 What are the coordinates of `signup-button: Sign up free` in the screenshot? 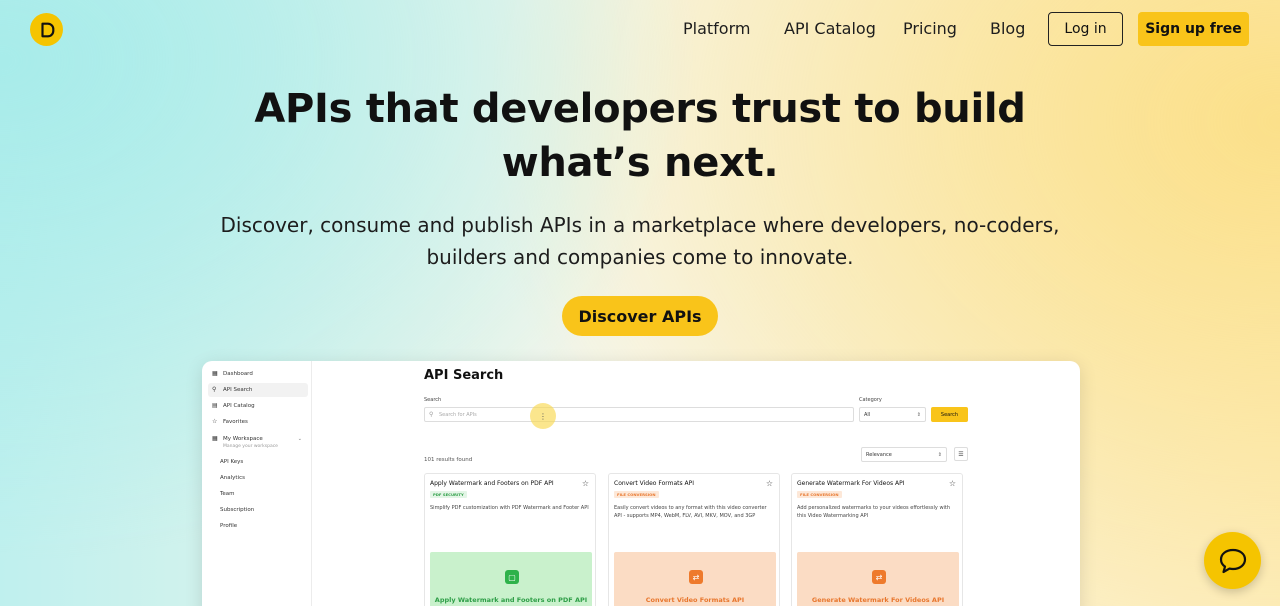 It's located at (1193, 29).